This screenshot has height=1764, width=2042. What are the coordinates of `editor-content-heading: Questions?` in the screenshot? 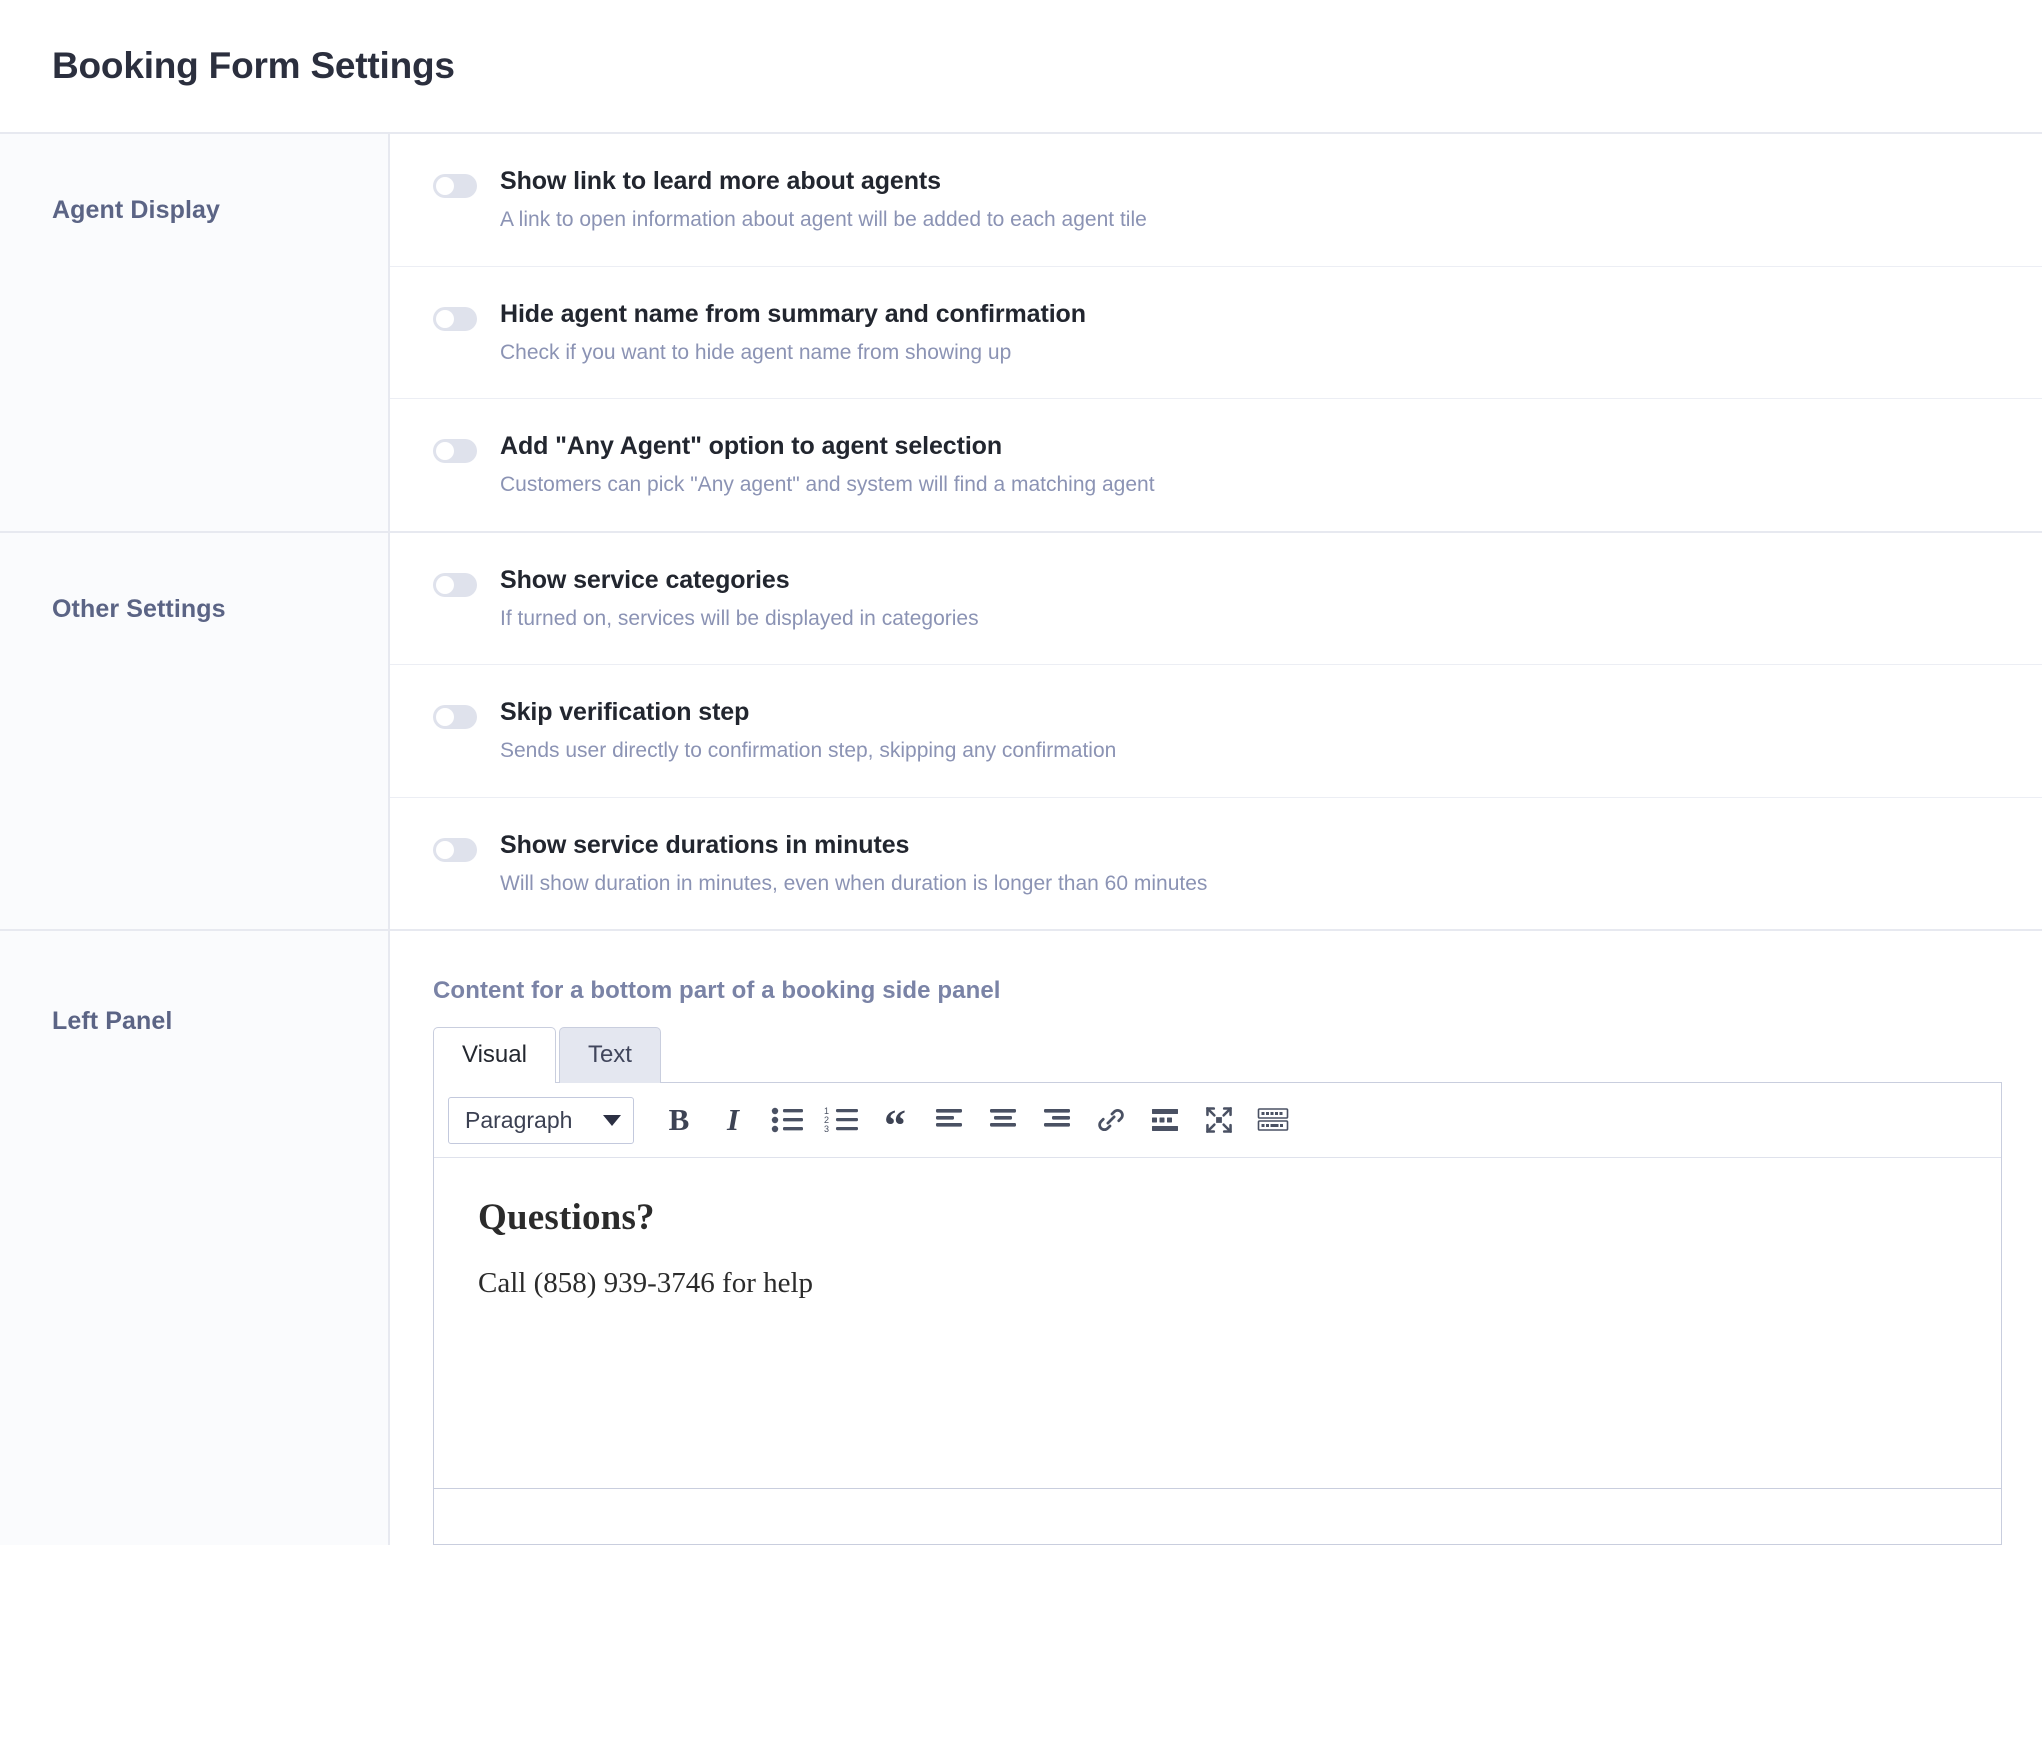 It's located at (566, 1218).